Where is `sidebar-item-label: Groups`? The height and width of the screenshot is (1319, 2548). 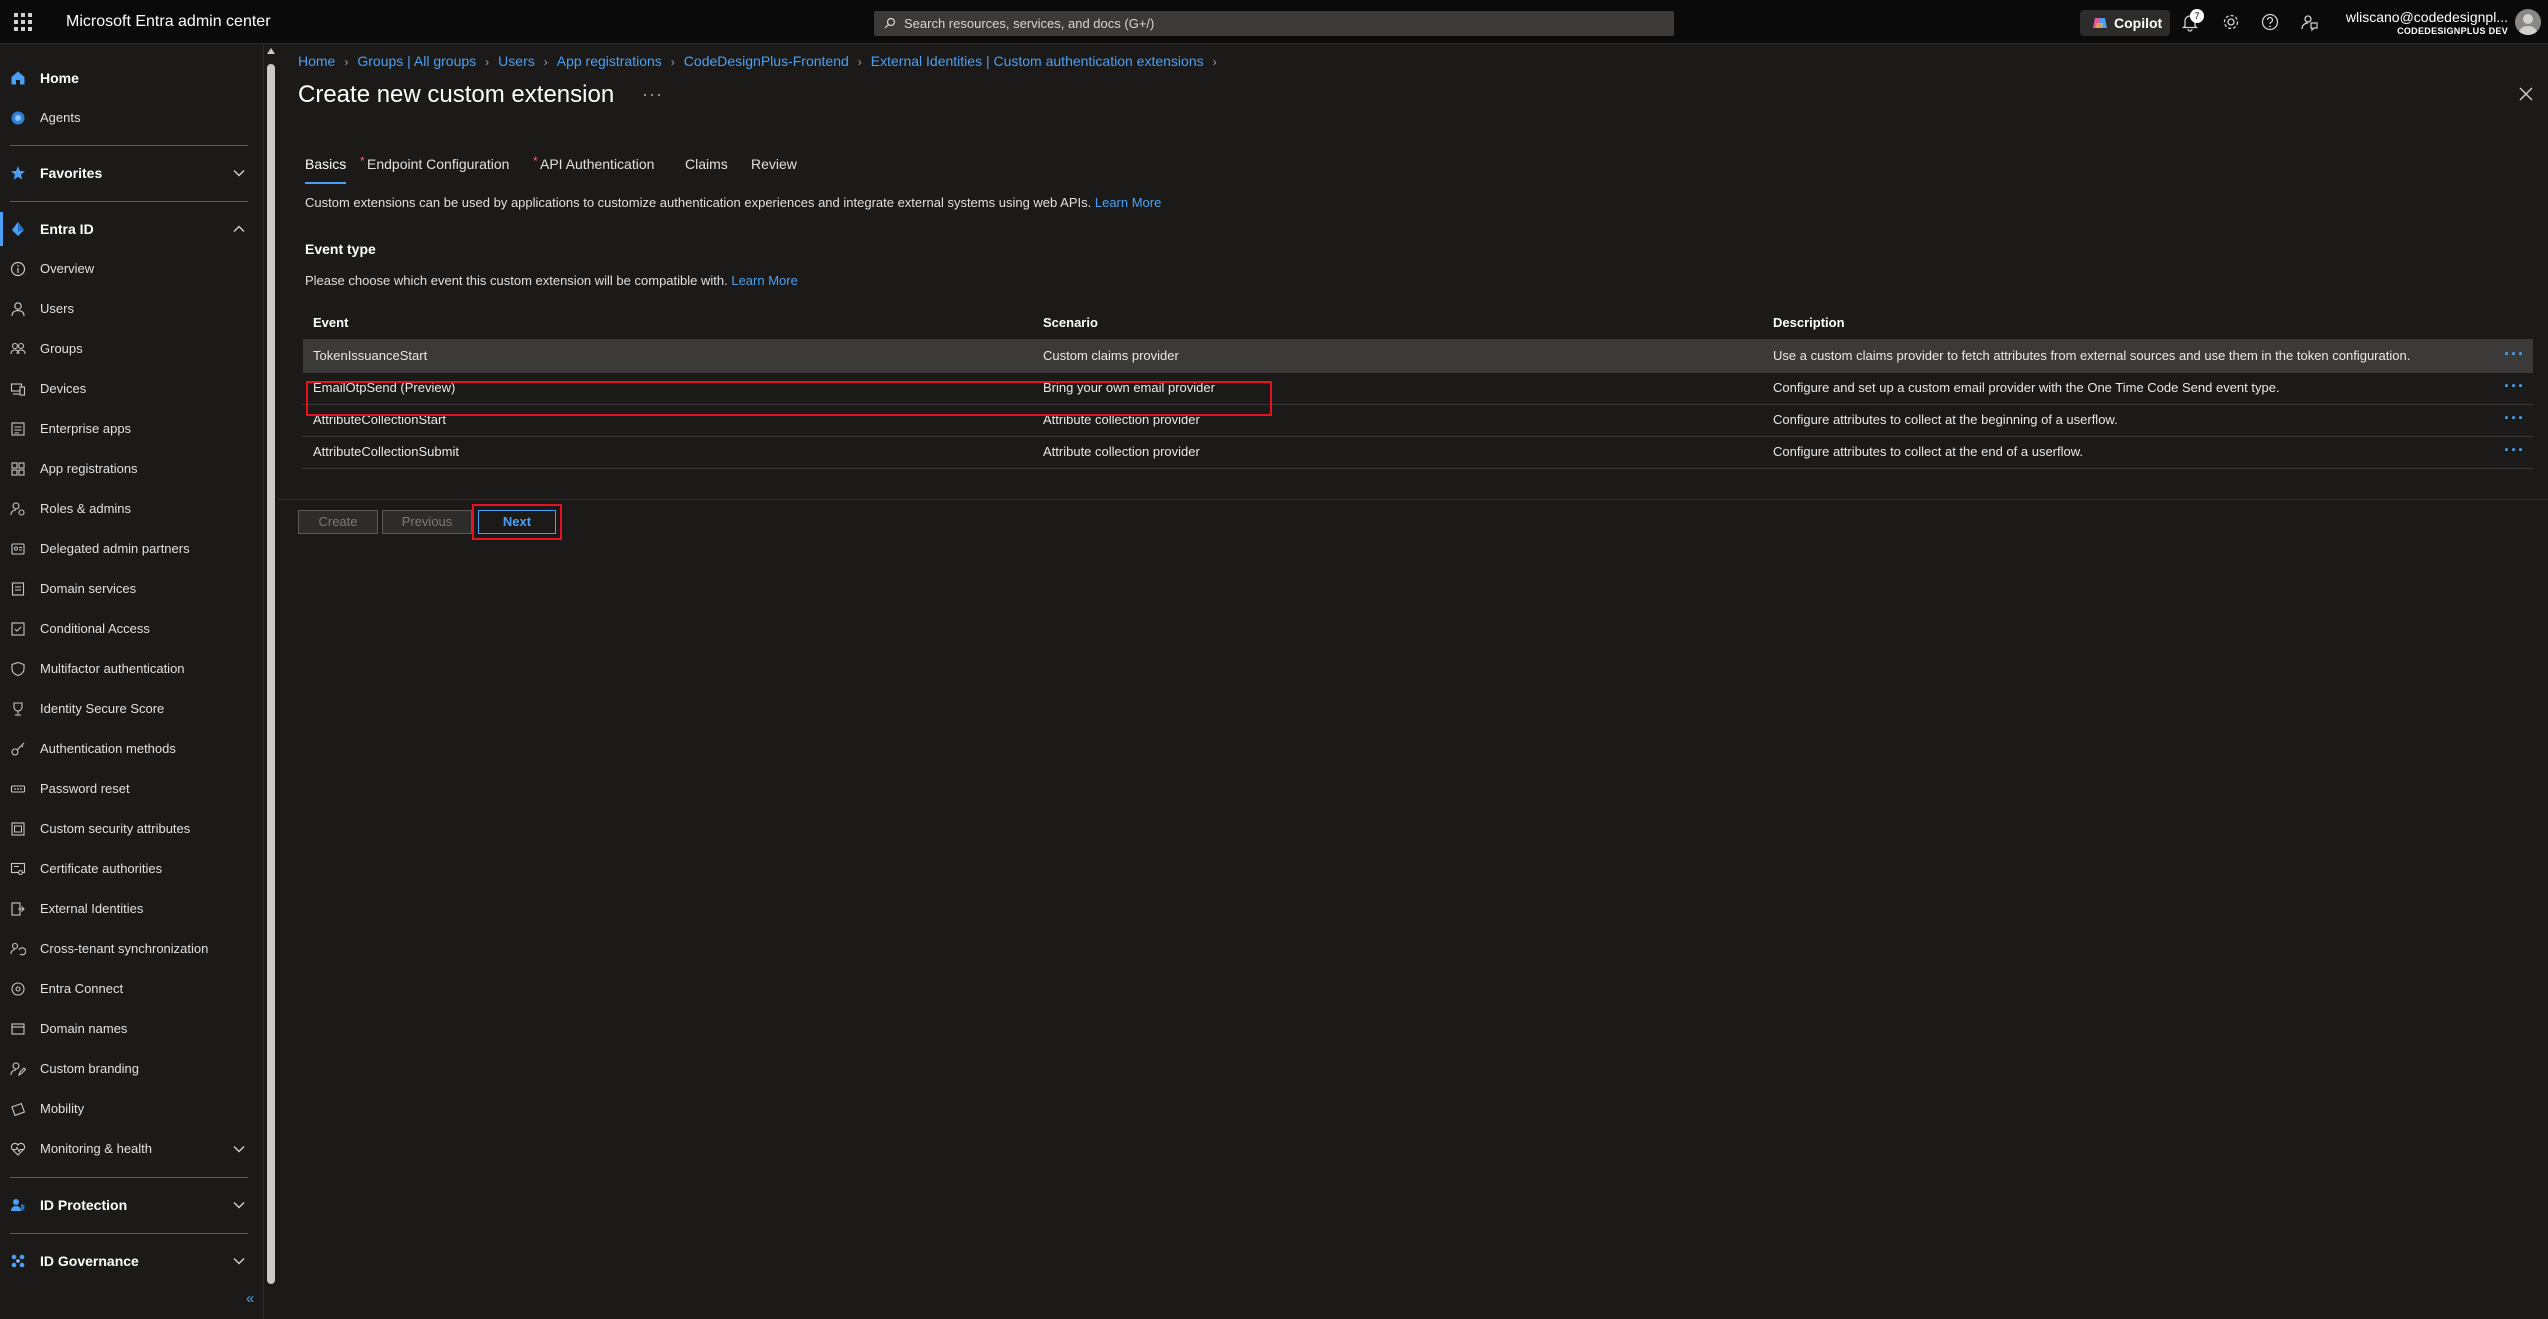 sidebar-item-label: Groups is located at coordinates (61, 348).